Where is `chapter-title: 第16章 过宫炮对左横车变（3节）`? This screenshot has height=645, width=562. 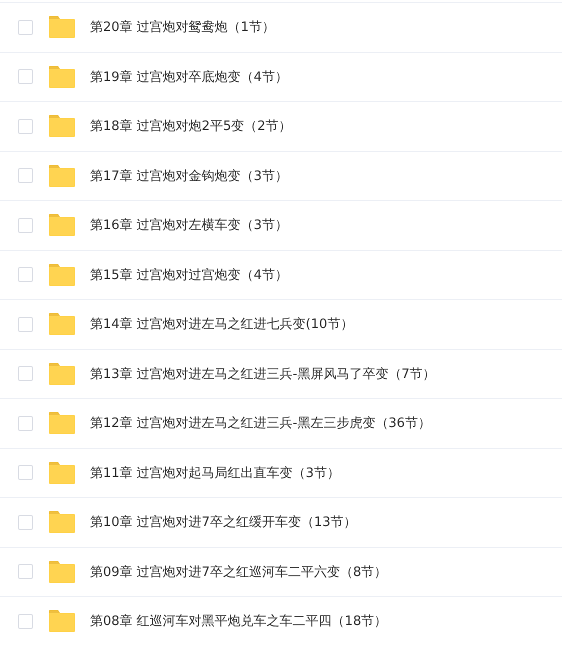 chapter-title: 第16章 过宫炮对左横车变（3节） is located at coordinates (189, 225).